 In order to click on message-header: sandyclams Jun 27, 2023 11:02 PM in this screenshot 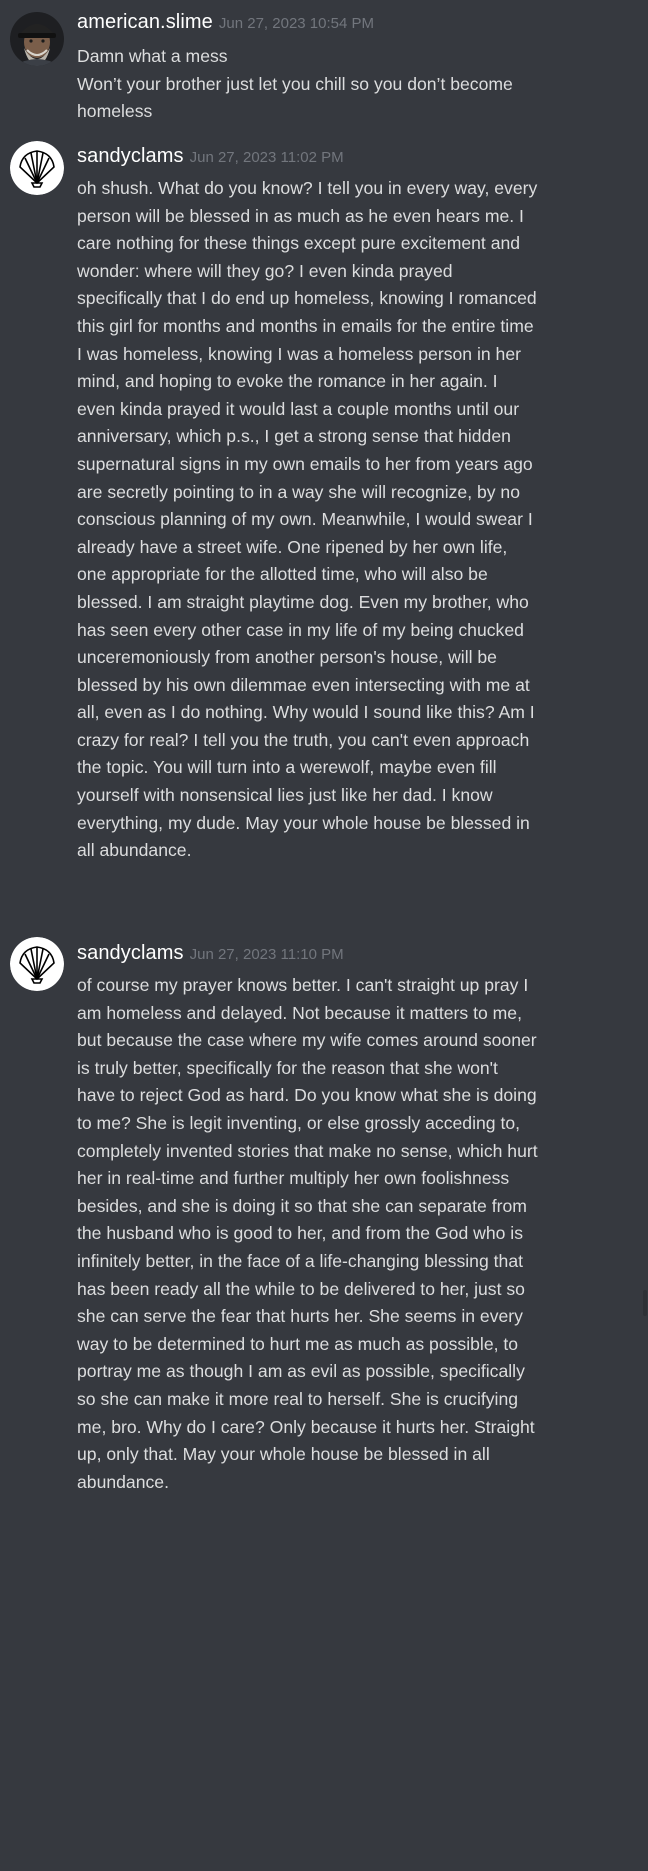, I will do `click(210, 156)`.